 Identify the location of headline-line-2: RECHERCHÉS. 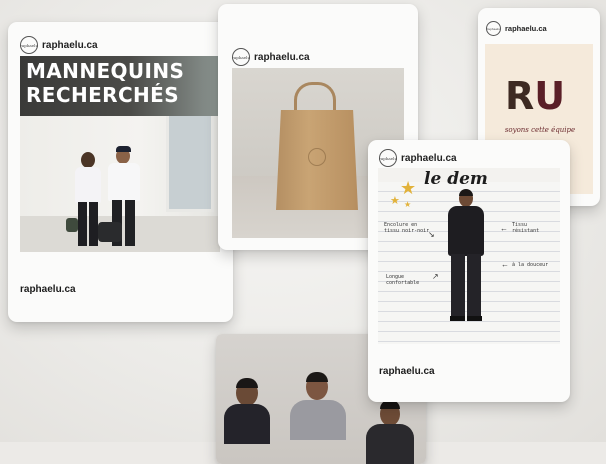
(103, 95).